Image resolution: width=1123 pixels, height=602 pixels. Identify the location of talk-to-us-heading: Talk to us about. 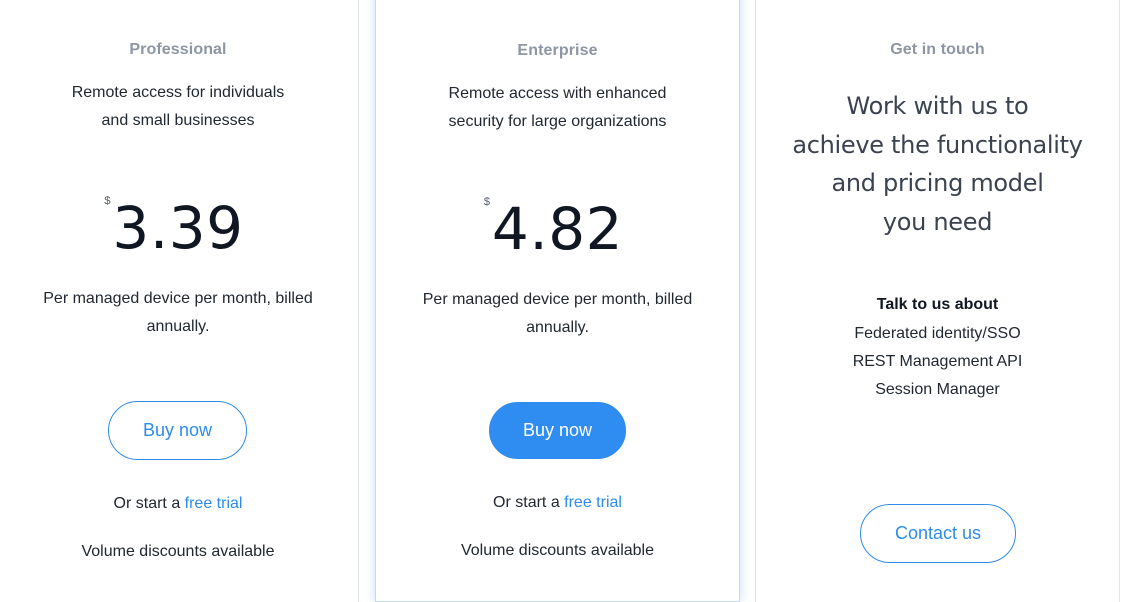
(937, 304).